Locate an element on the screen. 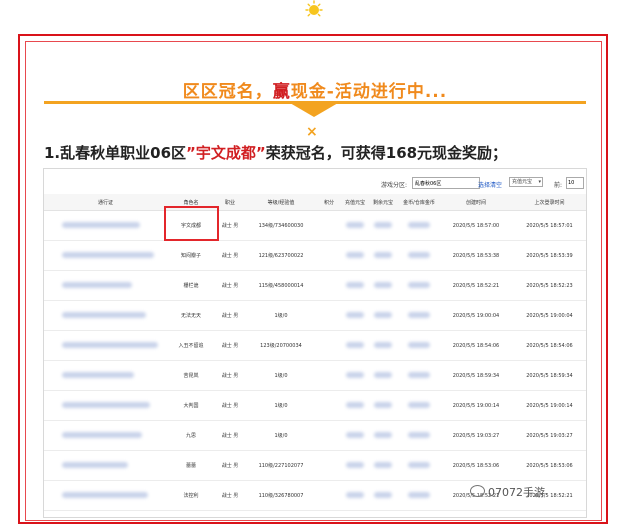 The image size is (630, 524). award-prefix: 1.乱春秋单职业06区 is located at coordinates (115, 153).